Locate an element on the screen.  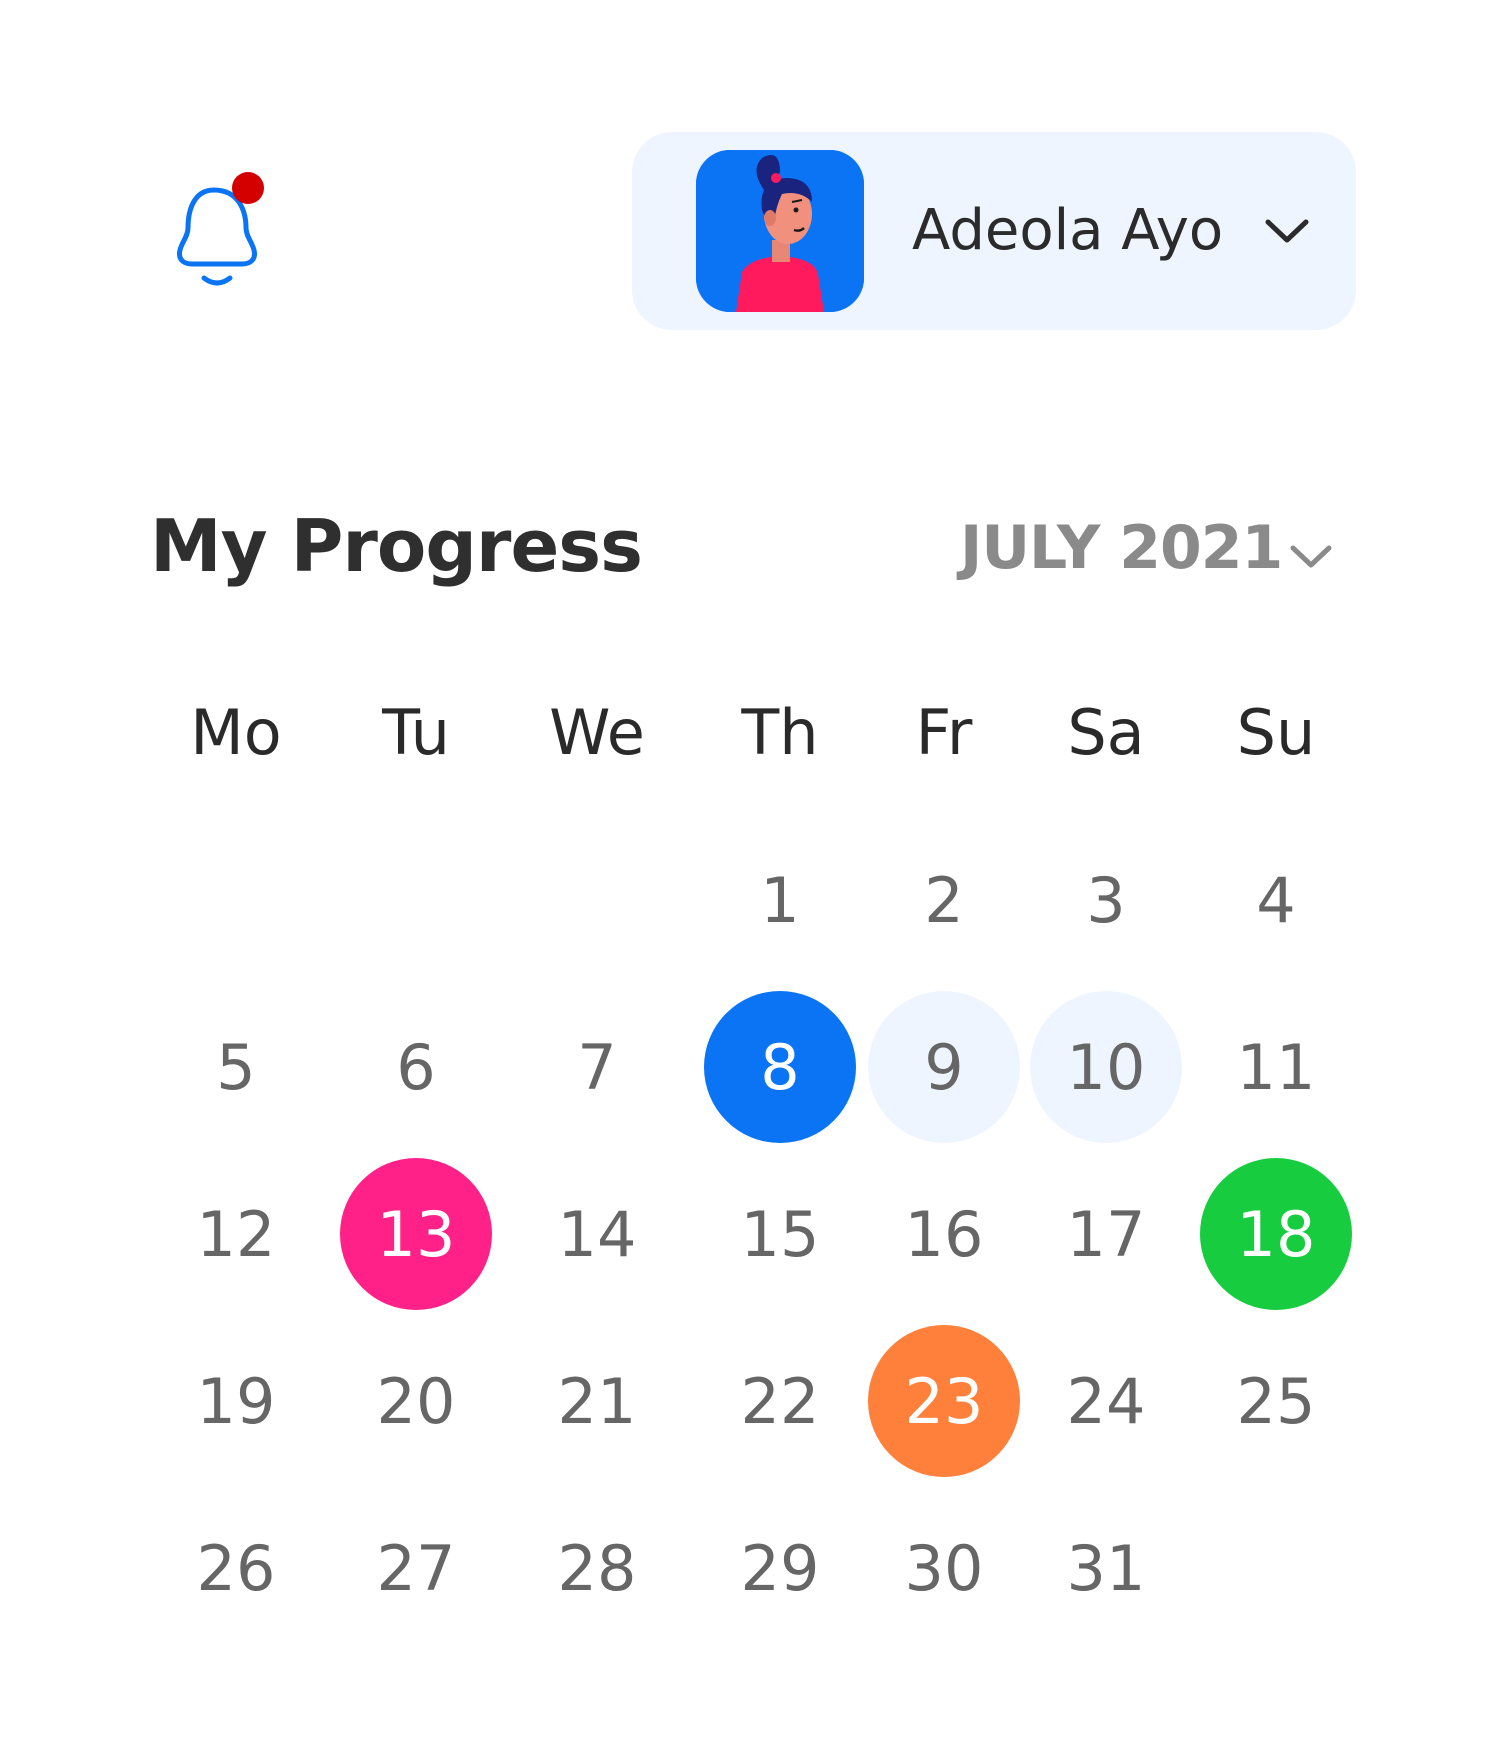
calendar-day-8: 8 is located at coordinates (780, 1067).